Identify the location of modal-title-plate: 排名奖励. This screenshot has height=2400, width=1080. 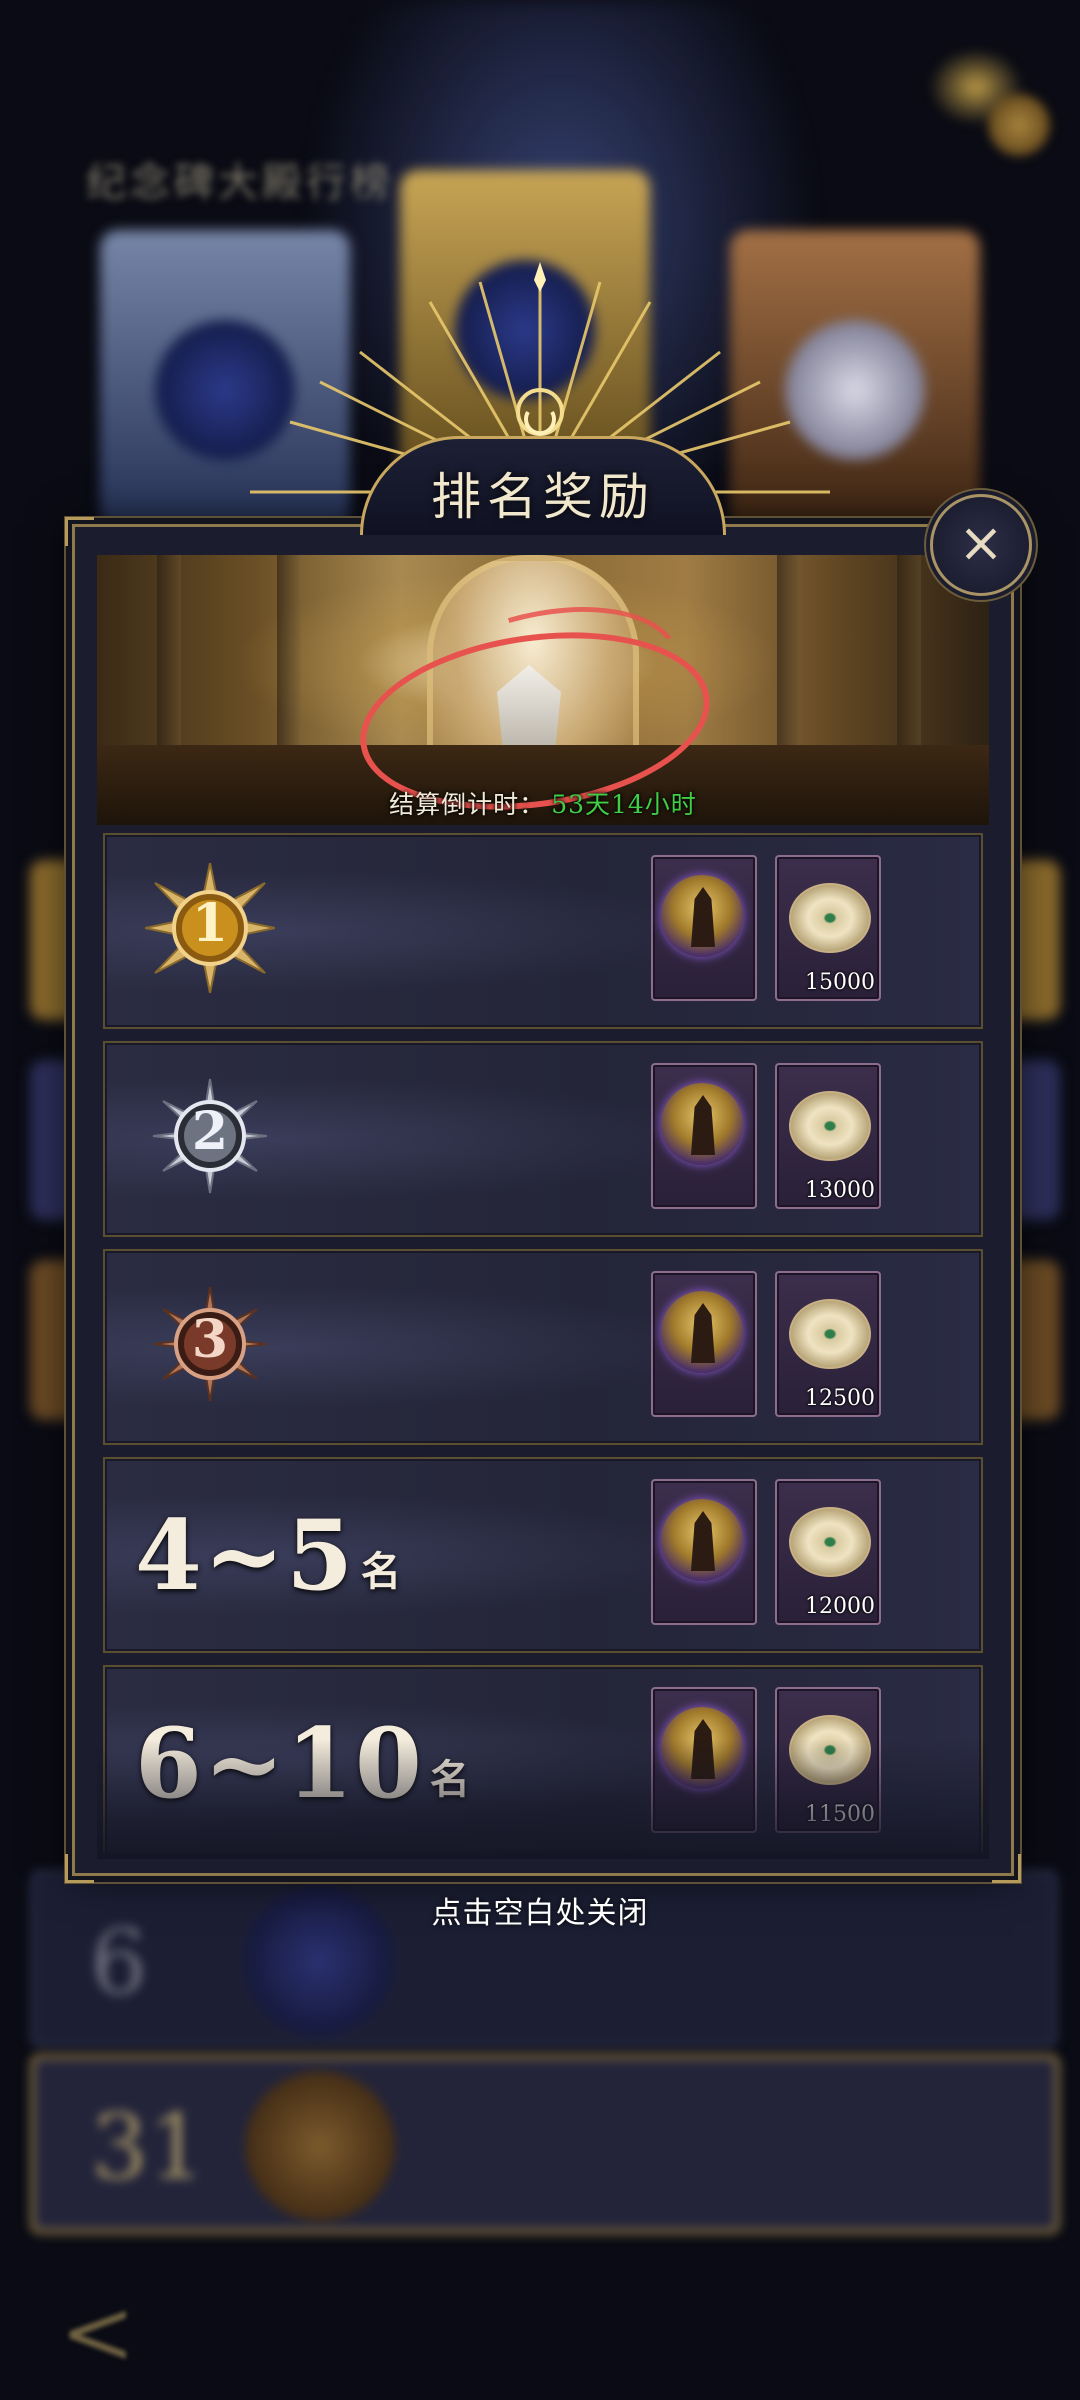
(543, 485).